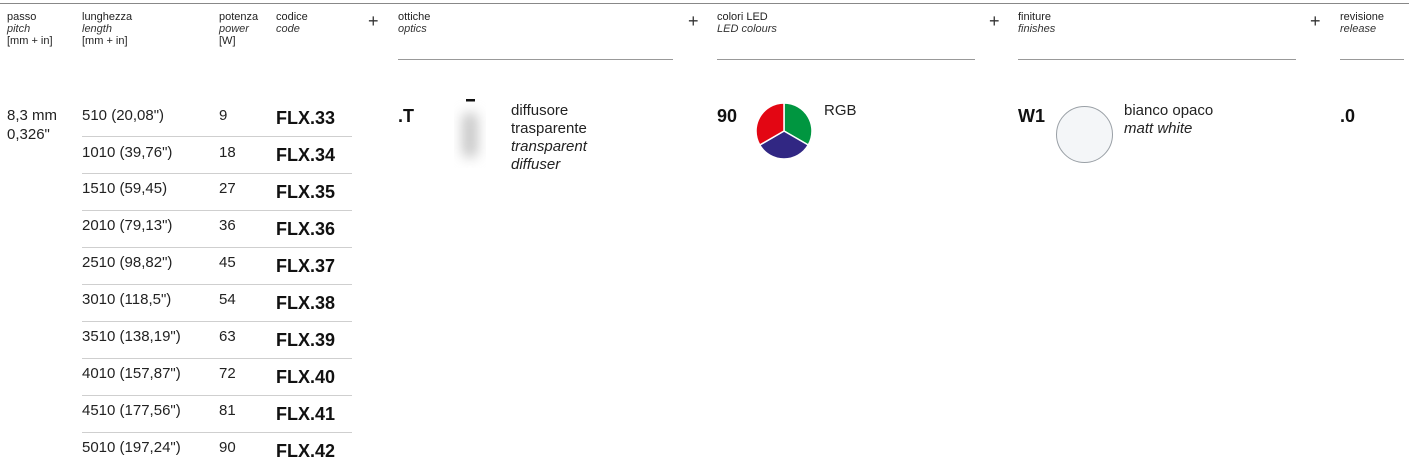 Image resolution: width=1409 pixels, height=470 pixels. What do you see at coordinates (840, 110) in the screenshot?
I see `led-label: RGB` at bounding box center [840, 110].